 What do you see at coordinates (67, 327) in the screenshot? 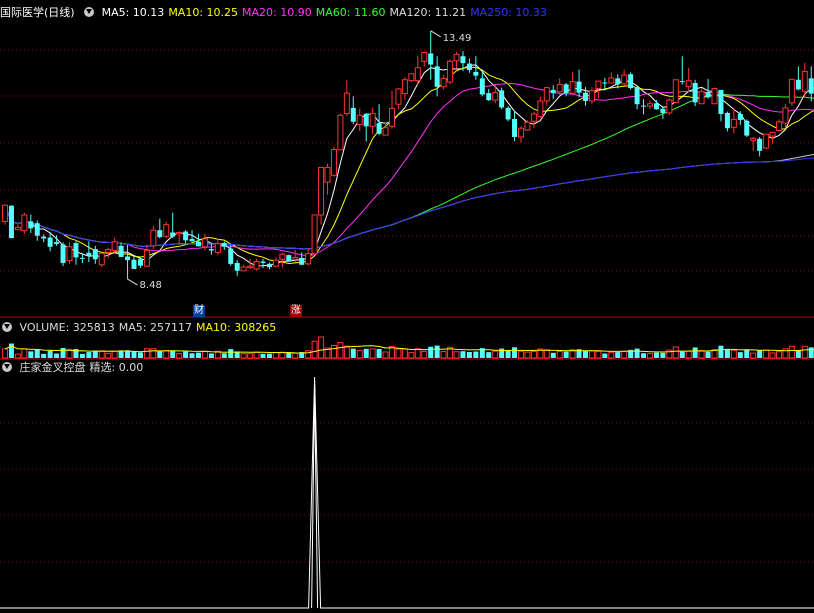
I see `volume-legend-item-0: VOLUME: 325813` at bounding box center [67, 327].